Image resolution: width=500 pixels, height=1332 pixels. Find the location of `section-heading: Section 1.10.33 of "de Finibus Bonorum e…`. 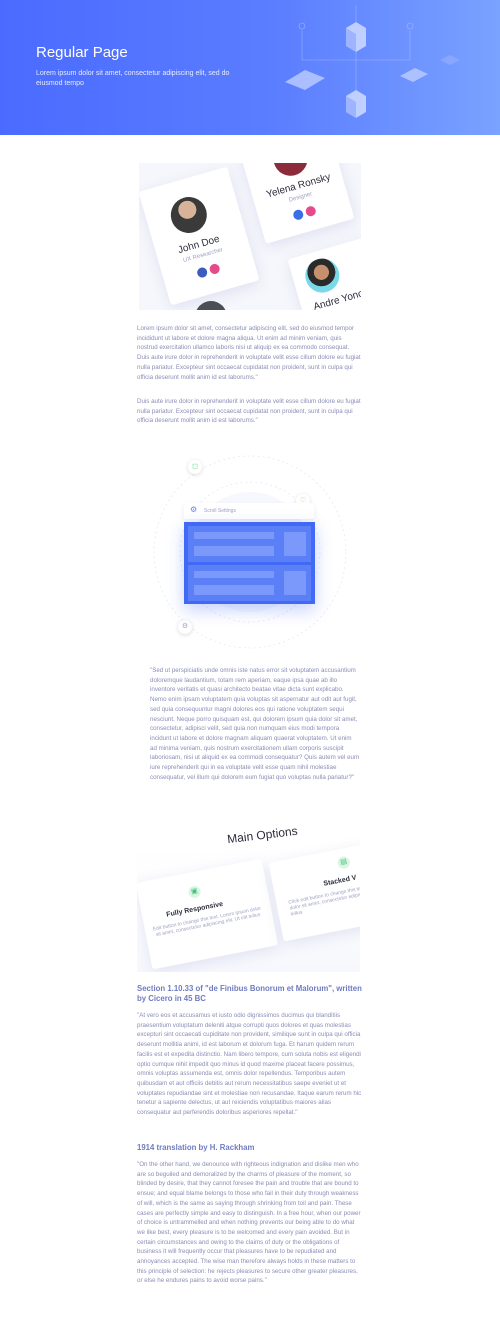

section-heading: Section 1.10.33 of "de Finibus Bonorum e… is located at coordinates (249, 993).